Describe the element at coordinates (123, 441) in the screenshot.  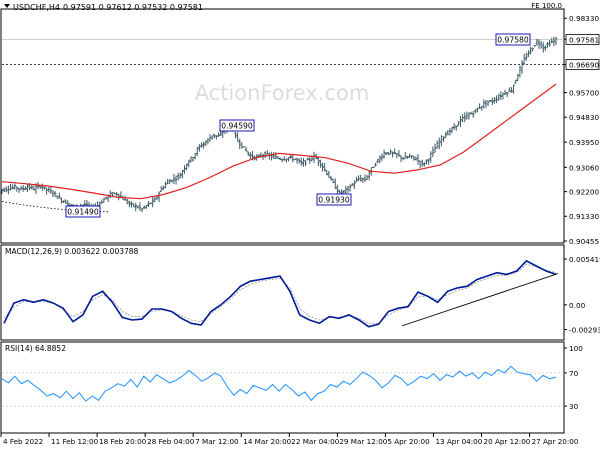
I see `time-tick-label: 18 Feb 20:00` at that location.